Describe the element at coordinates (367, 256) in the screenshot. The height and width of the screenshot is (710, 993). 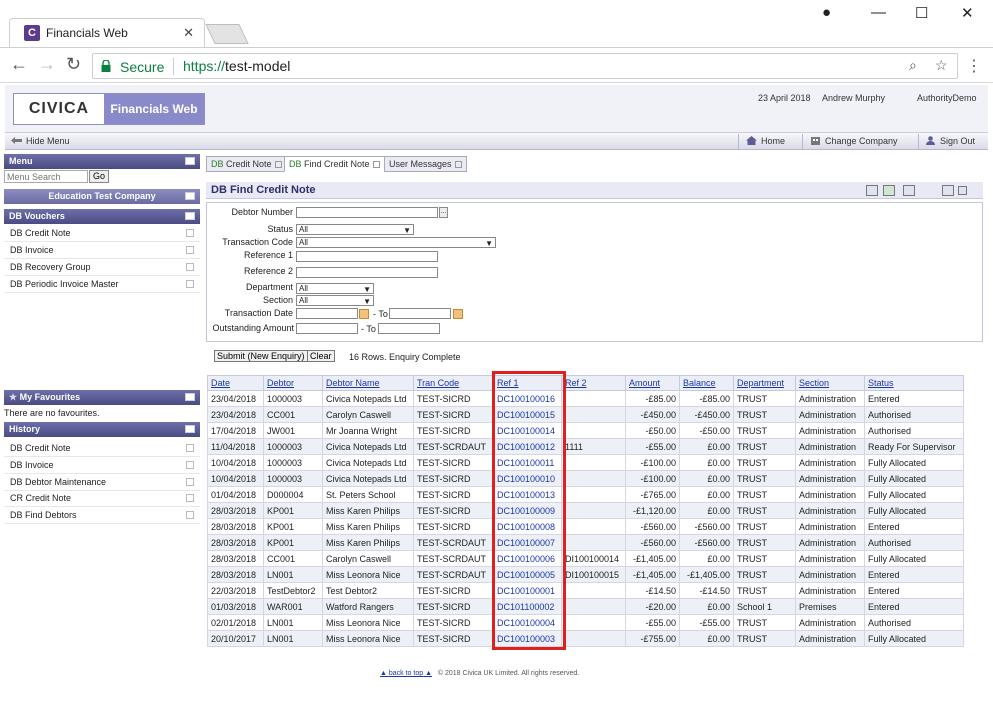
I see `reference-1-input` at that location.